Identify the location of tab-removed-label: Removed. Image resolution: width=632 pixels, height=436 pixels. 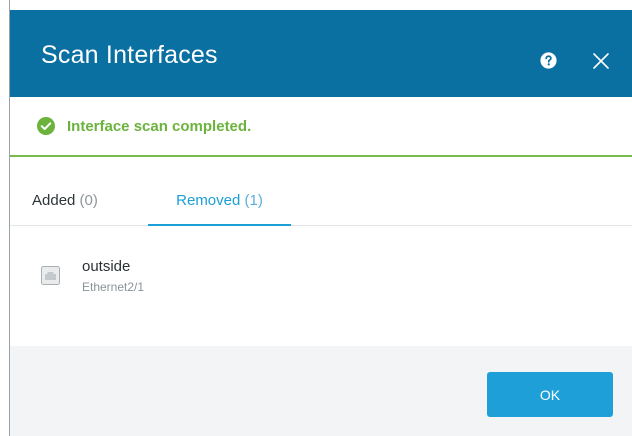
(208, 200).